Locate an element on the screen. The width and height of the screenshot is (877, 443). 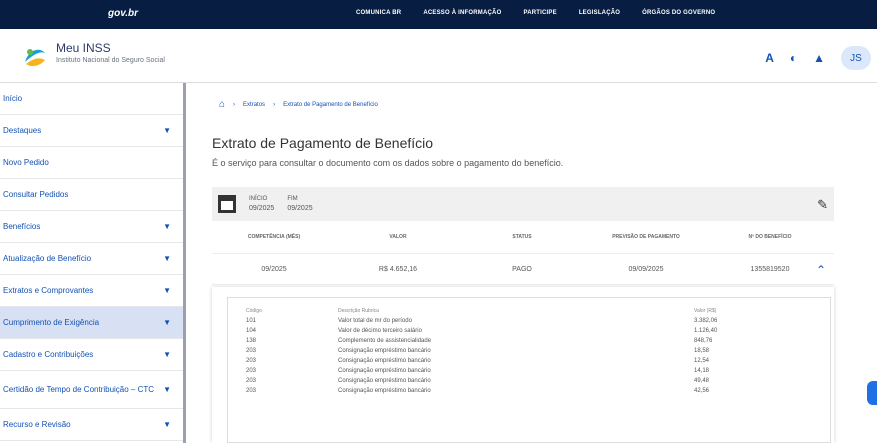
detail-row: 203 Consignação empréstimo bancário 42,56 is located at coordinates (478, 391).